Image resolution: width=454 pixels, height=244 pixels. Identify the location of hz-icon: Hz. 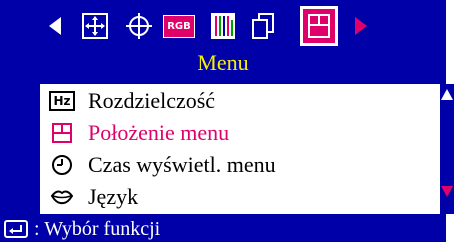
(62, 101).